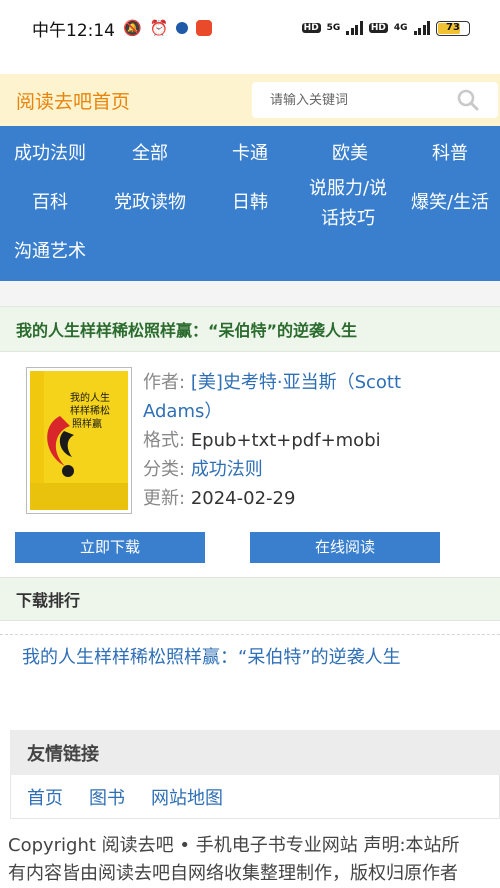  What do you see at coordinates (110, 547) in the screenshot?
I see `download-button: 立即下载` at bounding box center [110, 547].